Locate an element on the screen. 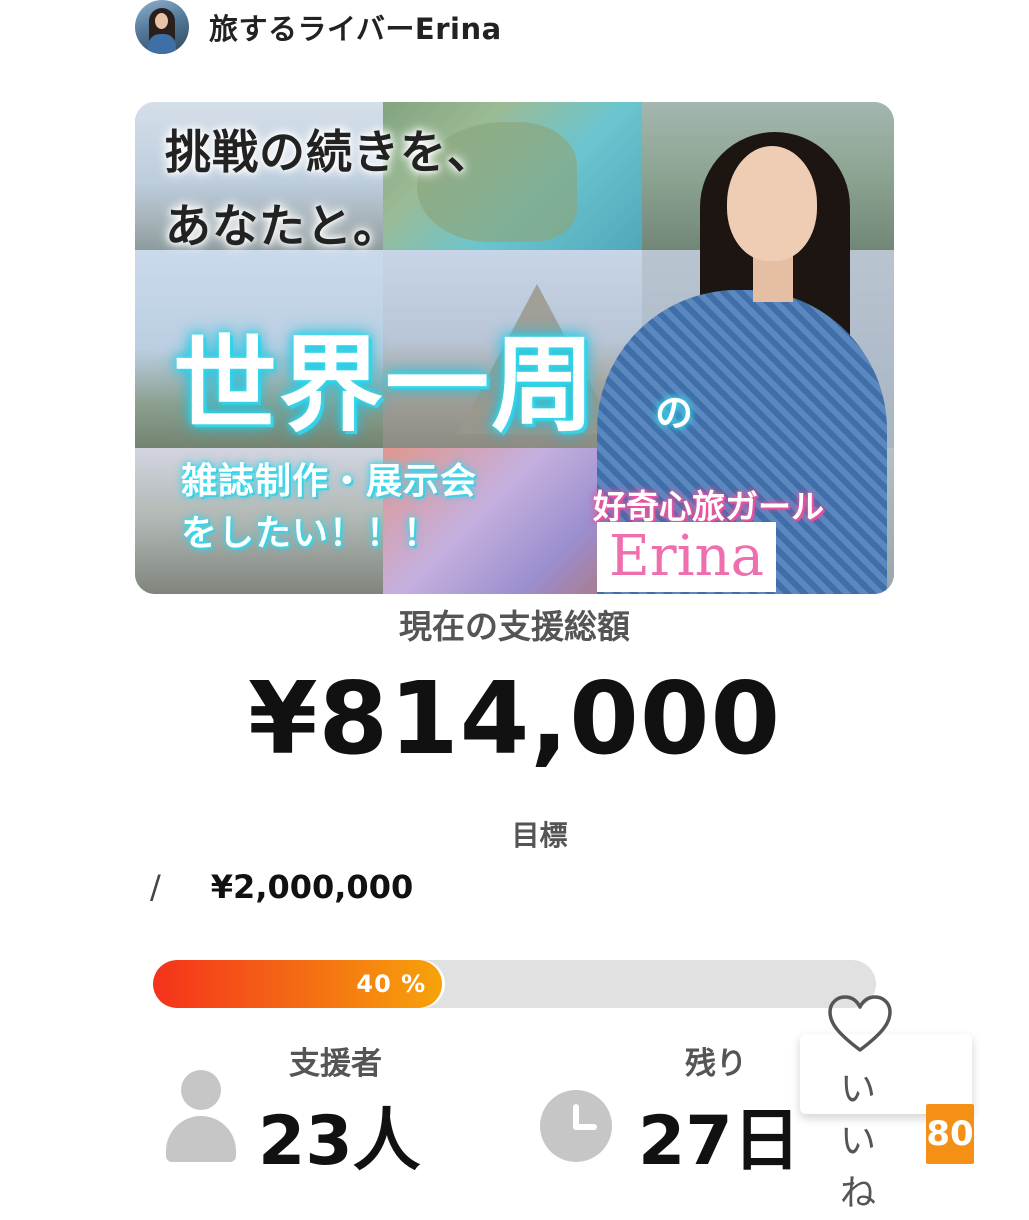 Image resolution: width=1029 pixels, height=1220 pixels. goal-row: / ¥2,000,000 is located at coordinates (281, 887).